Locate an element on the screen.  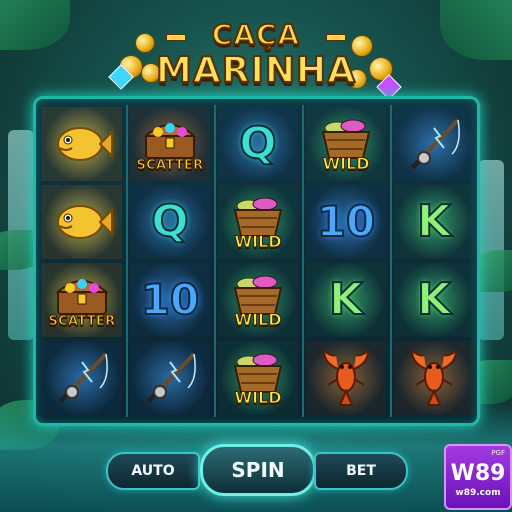
reel-3: Q WILD WILD WILD is located at coordinates (258, 261).